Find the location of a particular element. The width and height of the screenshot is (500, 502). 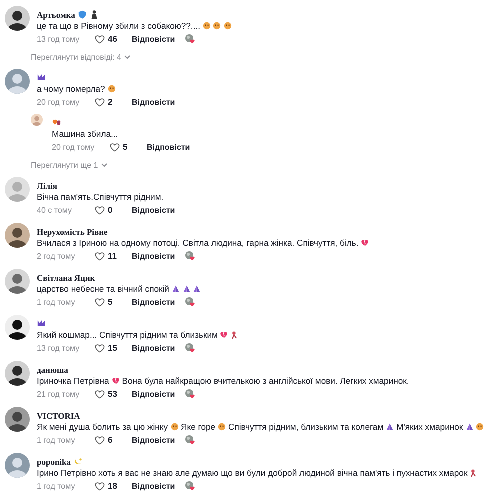

comment-text: Вчилася з Іриною на одному потоці. Світла людина, гарна жінка. Співчуття, біль. is located at coordinates (198, 243).